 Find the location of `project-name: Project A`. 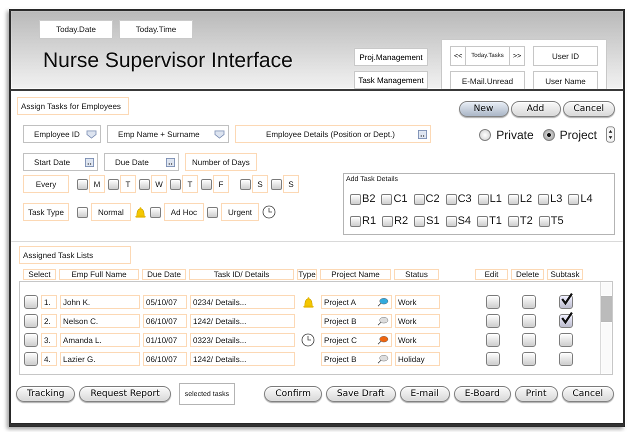

project-name: Project A is located at coordinates (340, 302).